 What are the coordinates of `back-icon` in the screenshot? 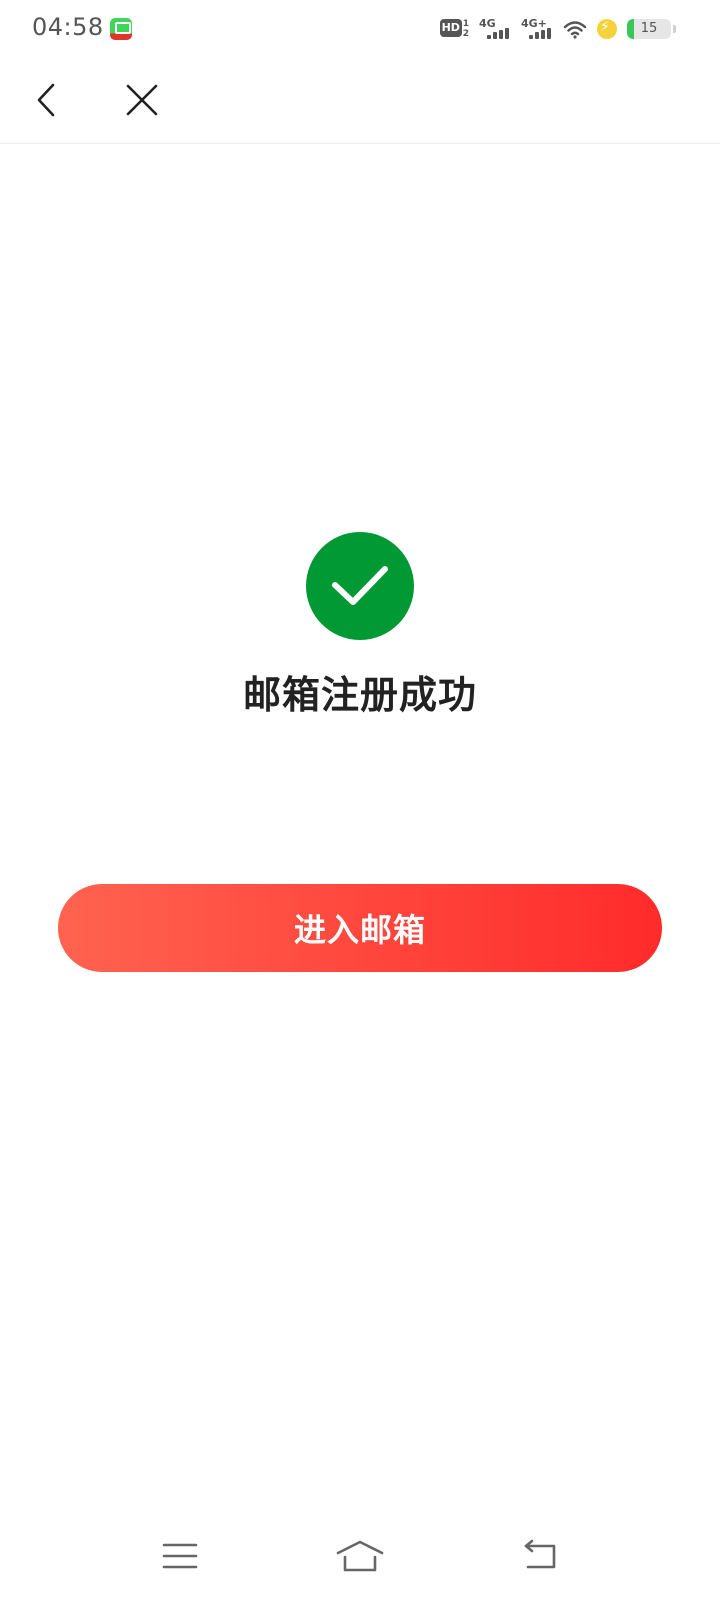 It's located at (540, 1554).